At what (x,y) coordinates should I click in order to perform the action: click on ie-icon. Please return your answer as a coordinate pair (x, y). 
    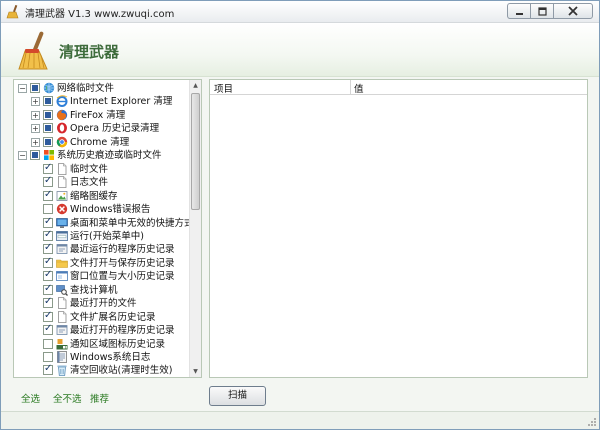
    Looking at the image, I should click on (62, 101).